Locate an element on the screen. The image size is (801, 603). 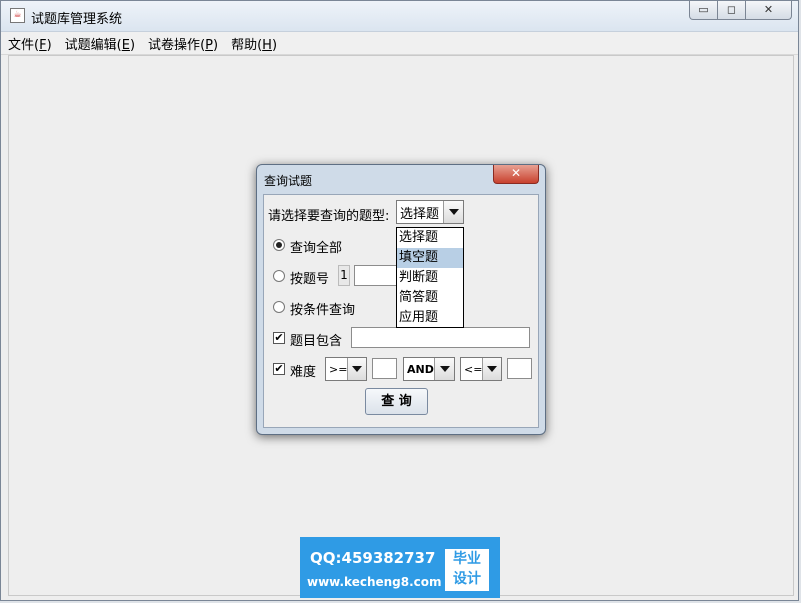
menu-paper-operations: 试卷操作(P) is located at coordinates (182, 43).